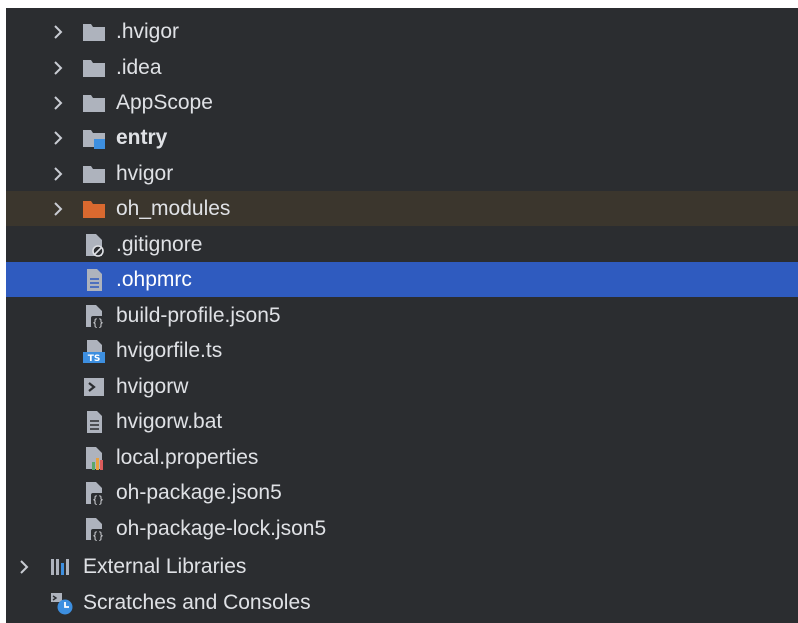 Image resolution: width=798 pixels, height=623 pixels. I want to click on tree-item-label: hvigorw.bat, so click(169, 421).